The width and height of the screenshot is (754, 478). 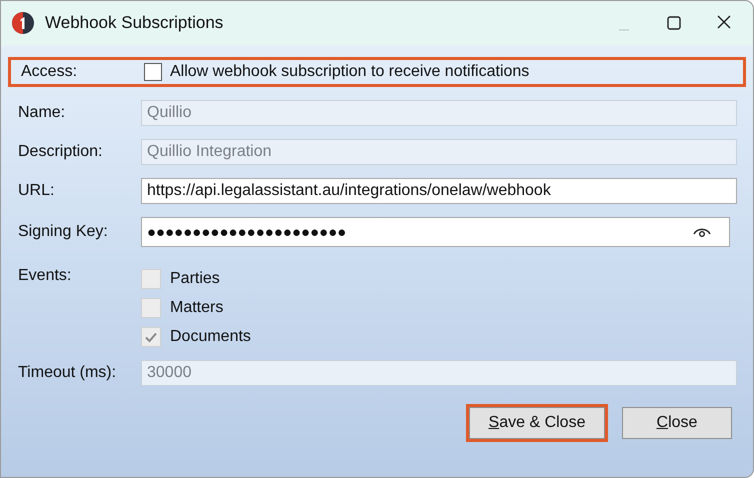 I want to click on field-label: Timeout (ms):, so click(x=68, y=373).